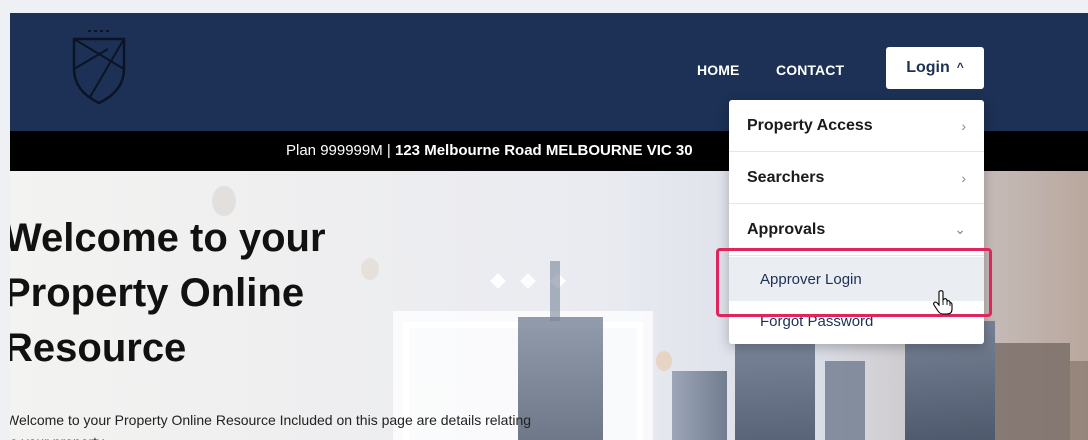 The image size is (1088, 440). I want to click on chevron-up-icon: ^, so click(960, 67).